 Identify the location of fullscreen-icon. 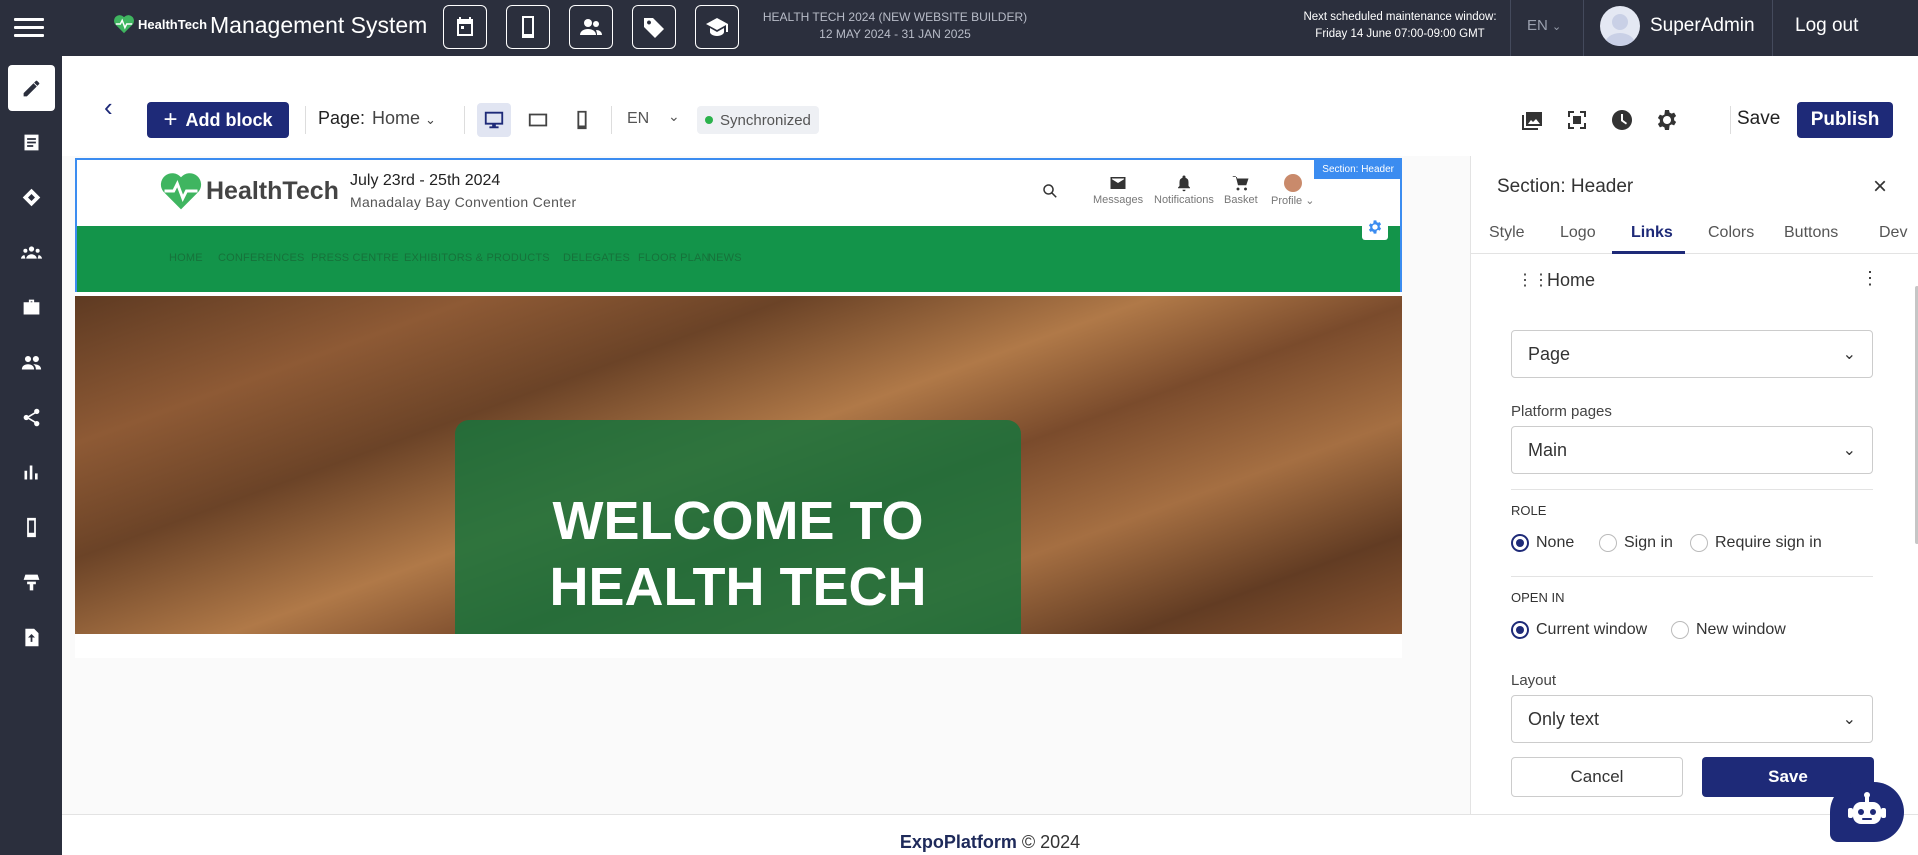
(1577, 120).